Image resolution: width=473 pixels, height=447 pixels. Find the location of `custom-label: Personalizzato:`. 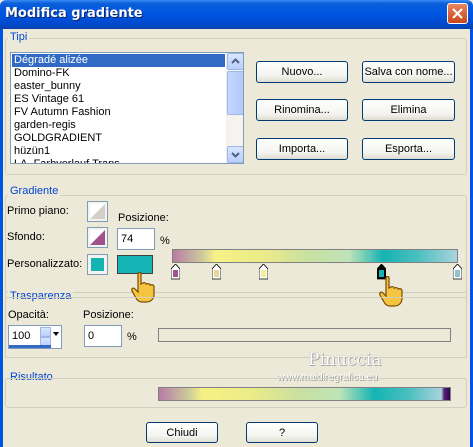

custom-label: Personalizzato: is located at coordinates (45, 264).